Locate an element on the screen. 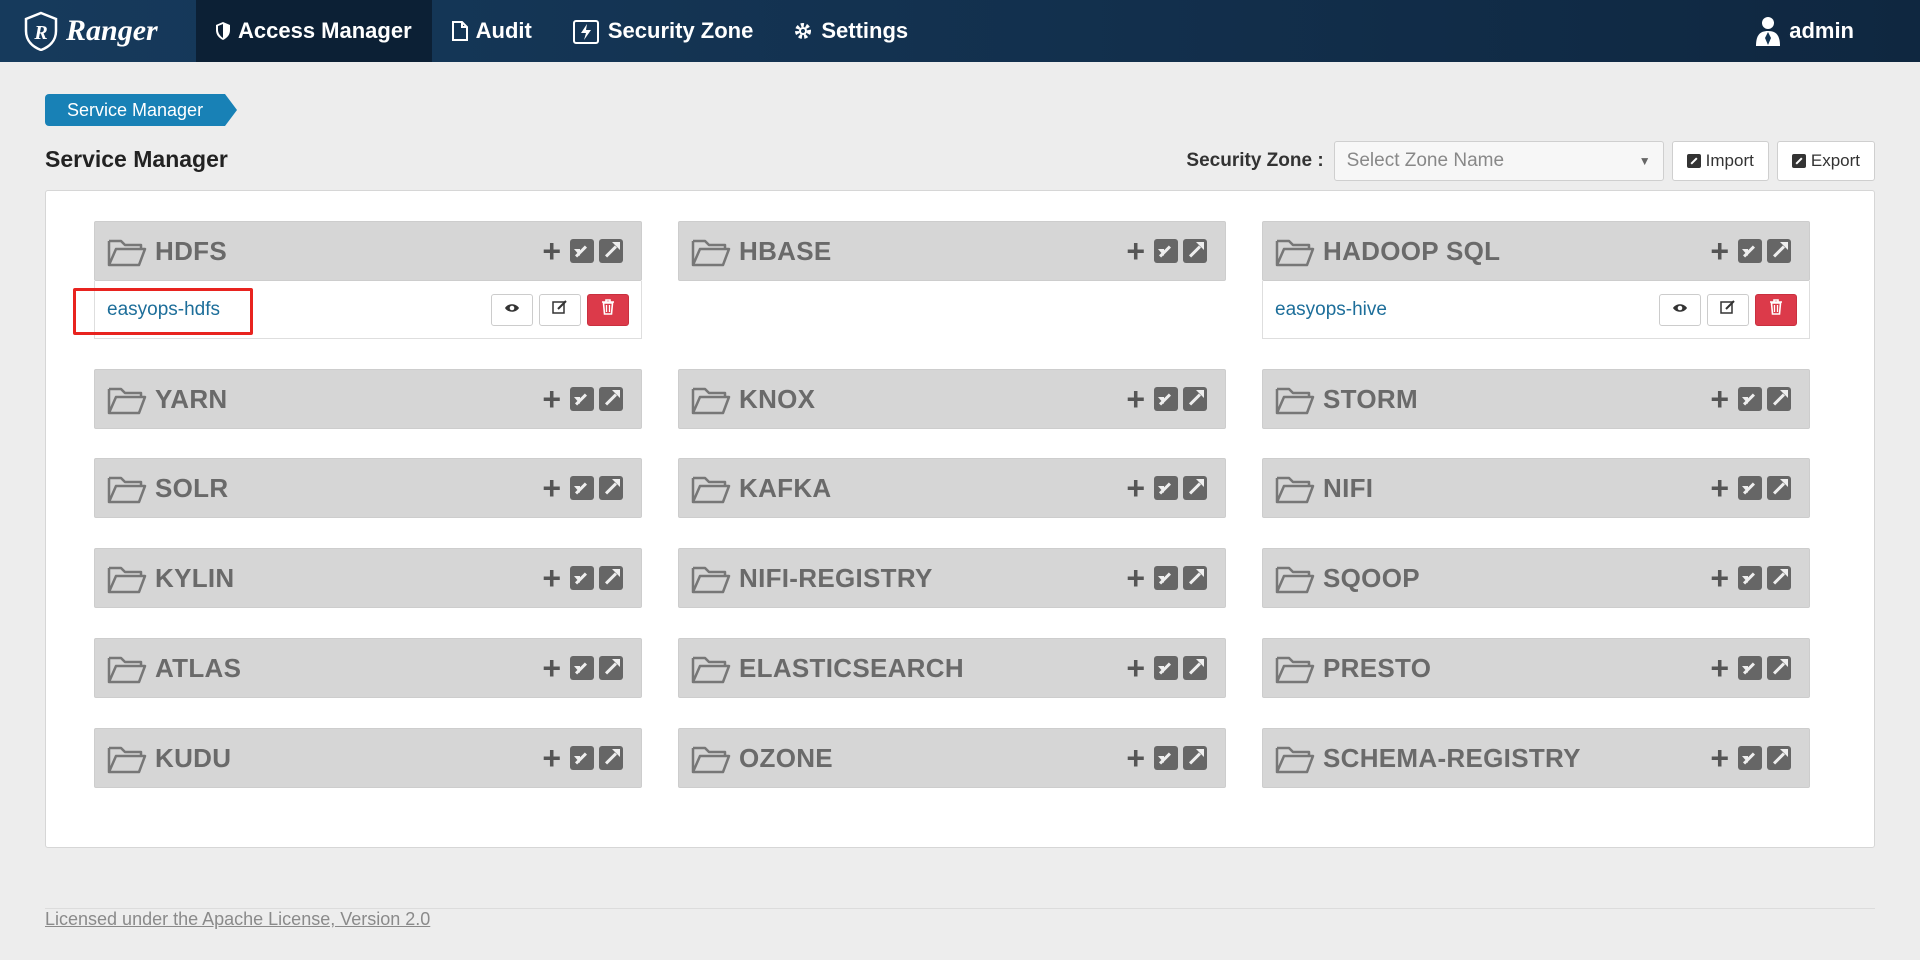 The image size is (1920, 960). import-button: Import is located at coordinates (1720, 161).